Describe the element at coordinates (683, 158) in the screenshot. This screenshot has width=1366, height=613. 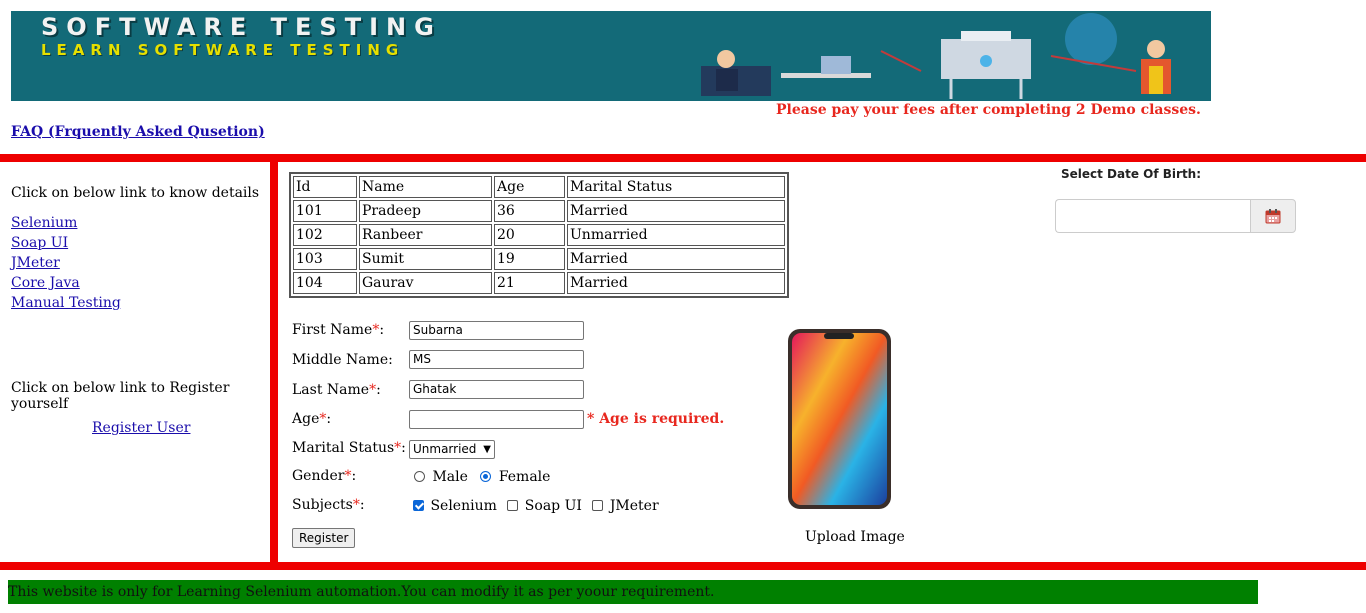
I see `top-divider` at that location.